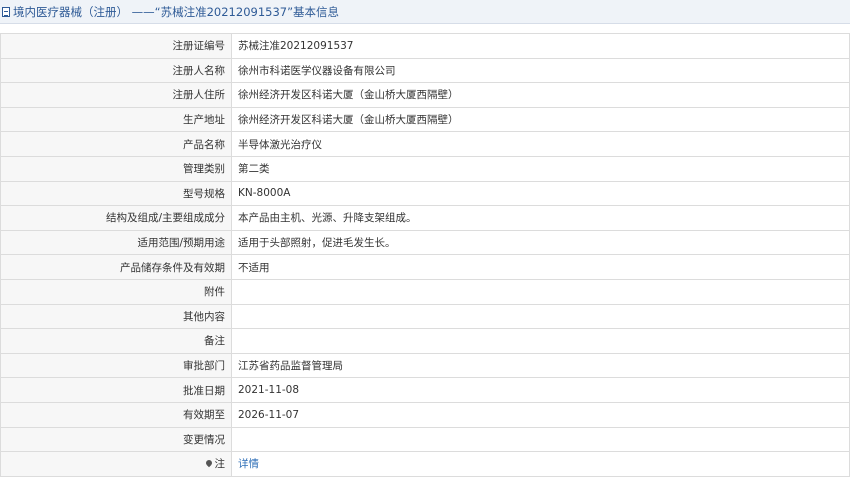 The image size is (850, 482). I want to click on note-label-cell: 注, so click(116, 464).